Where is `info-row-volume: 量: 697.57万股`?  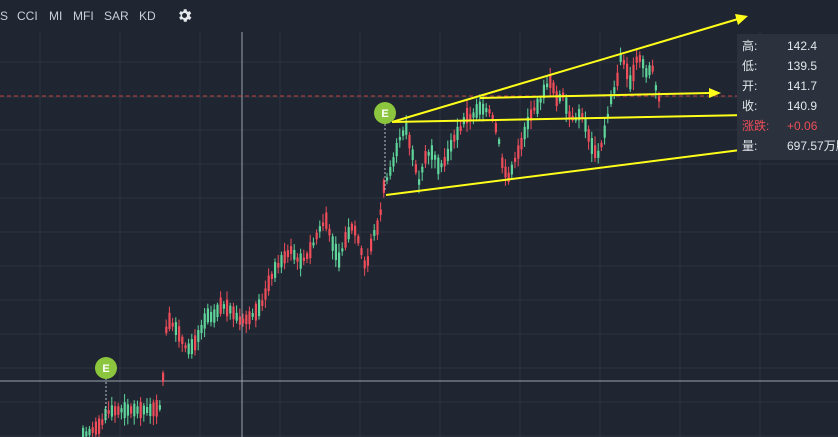 info-row-volume: 量: 697.57万股 is located at coordinates (787, 146).